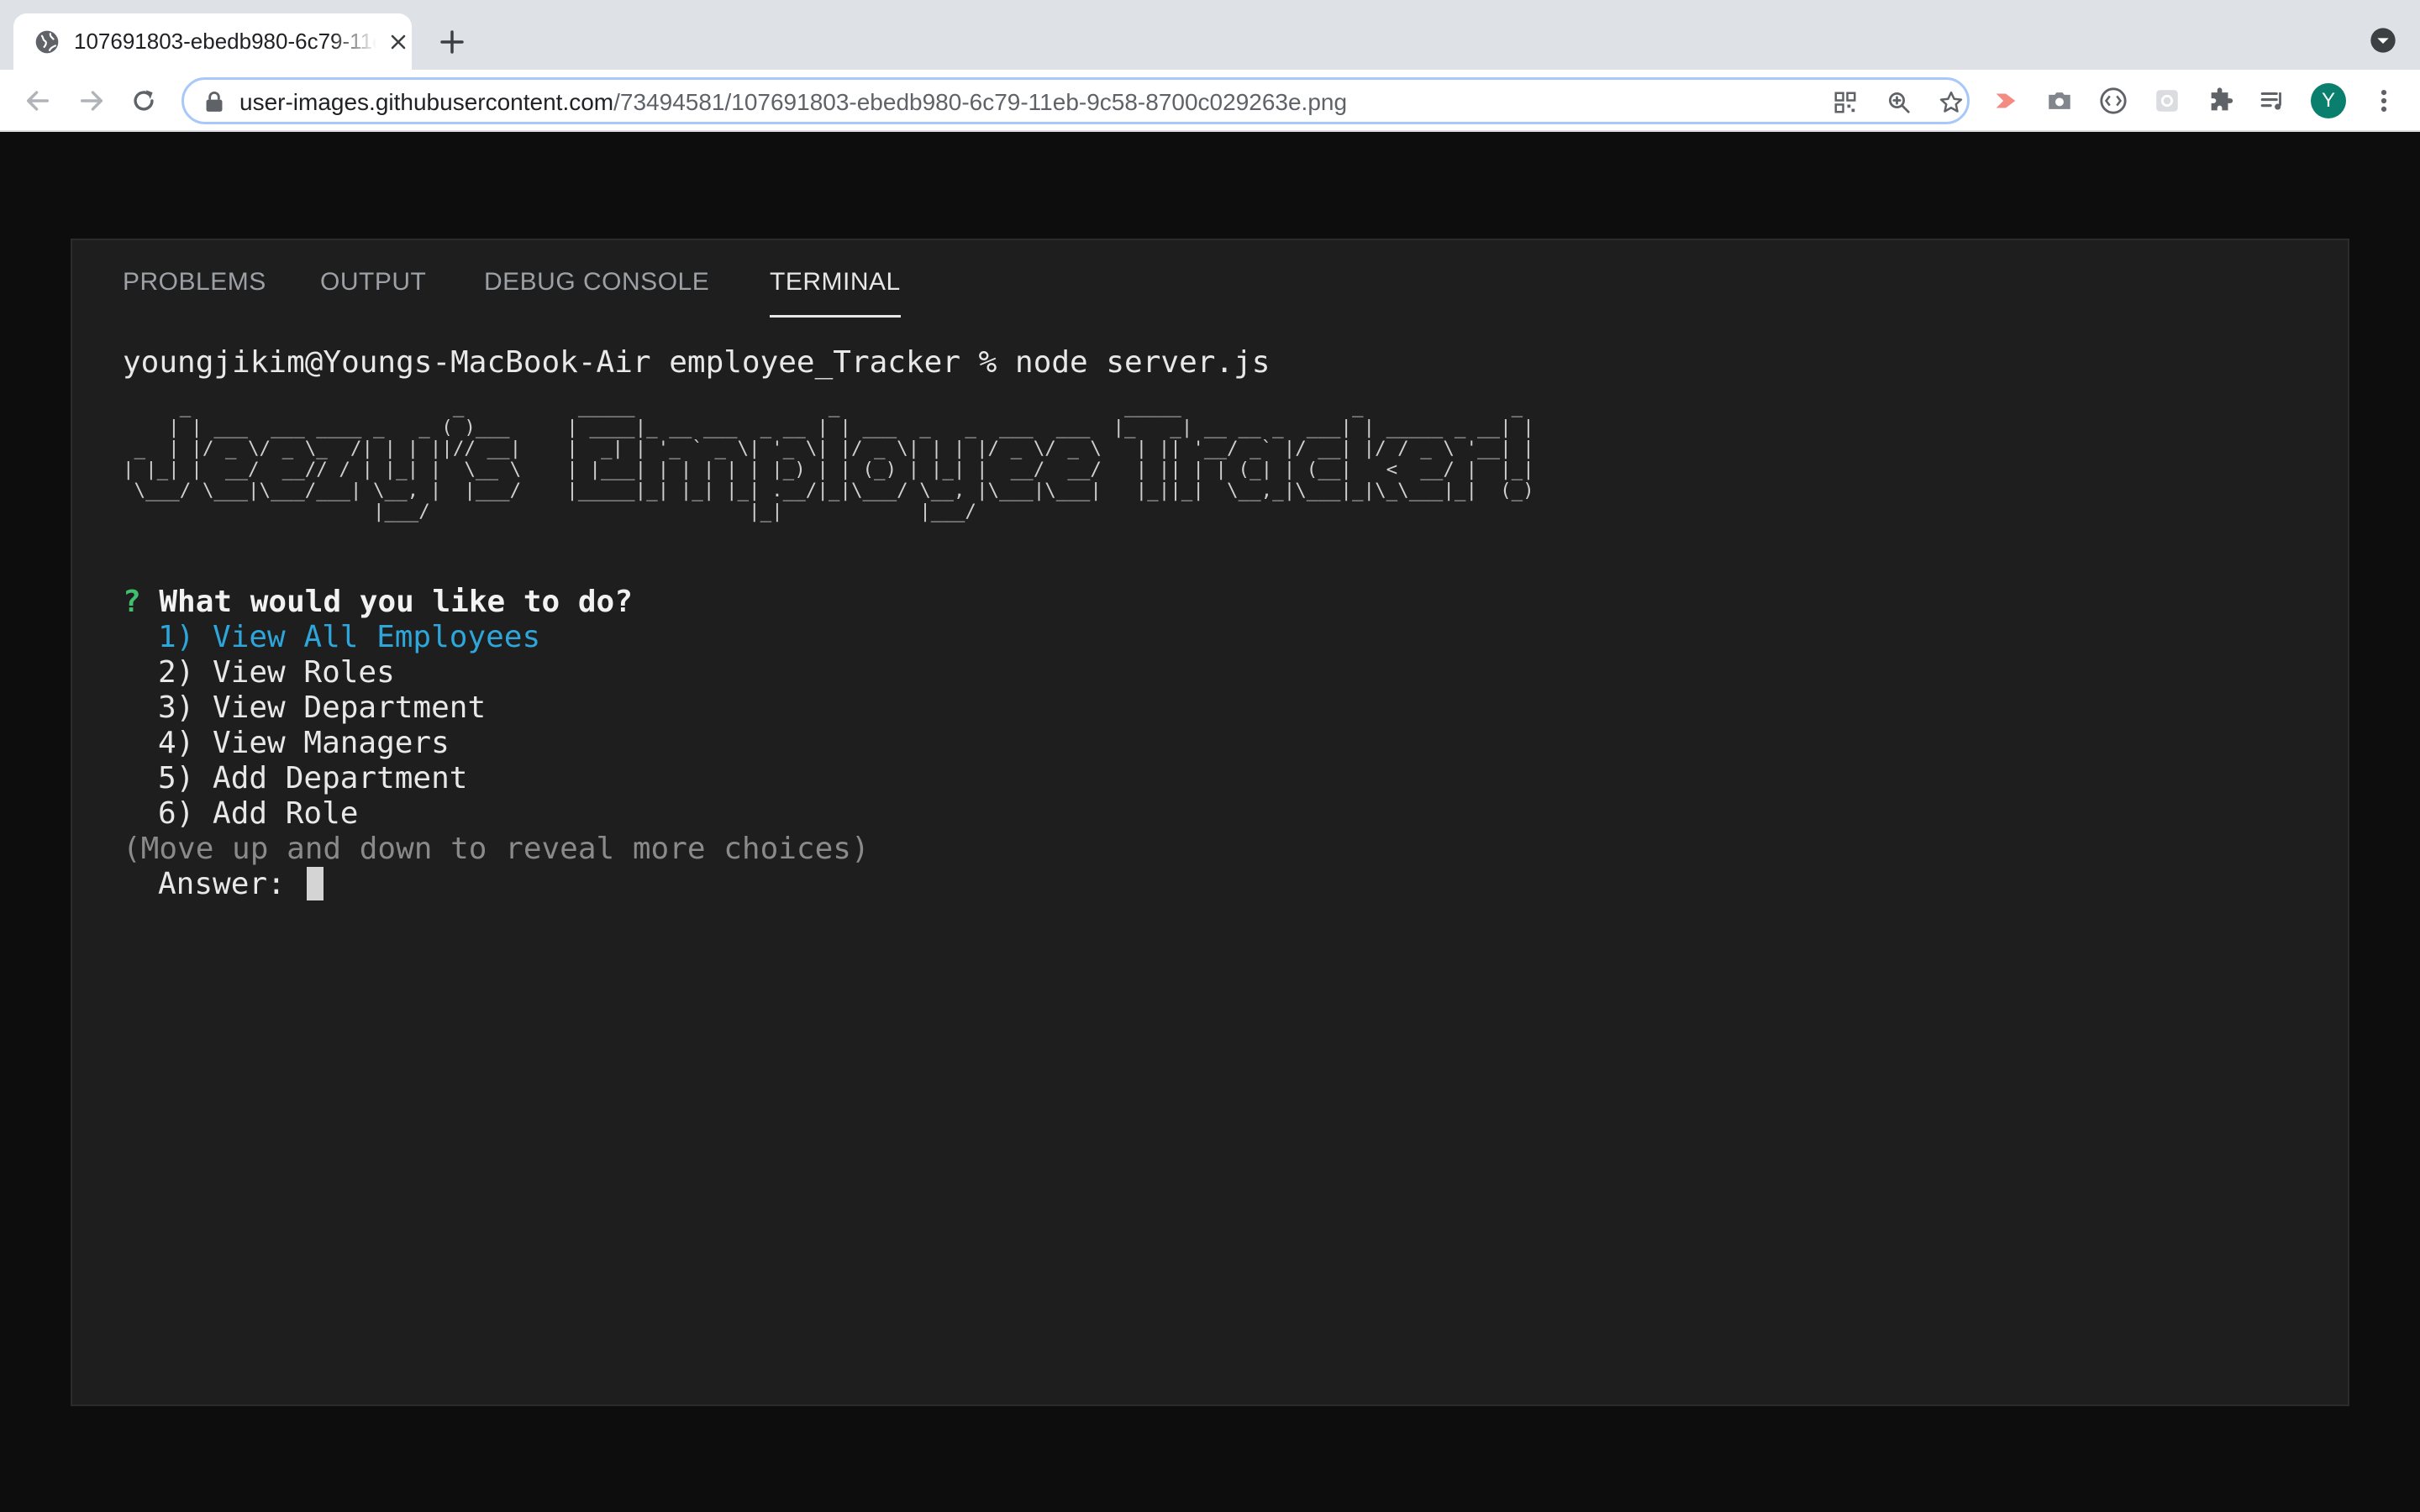 The height and width of the screenshot is (1512, 2420). I want to click on back-arrow-icon, so click(38, 101).